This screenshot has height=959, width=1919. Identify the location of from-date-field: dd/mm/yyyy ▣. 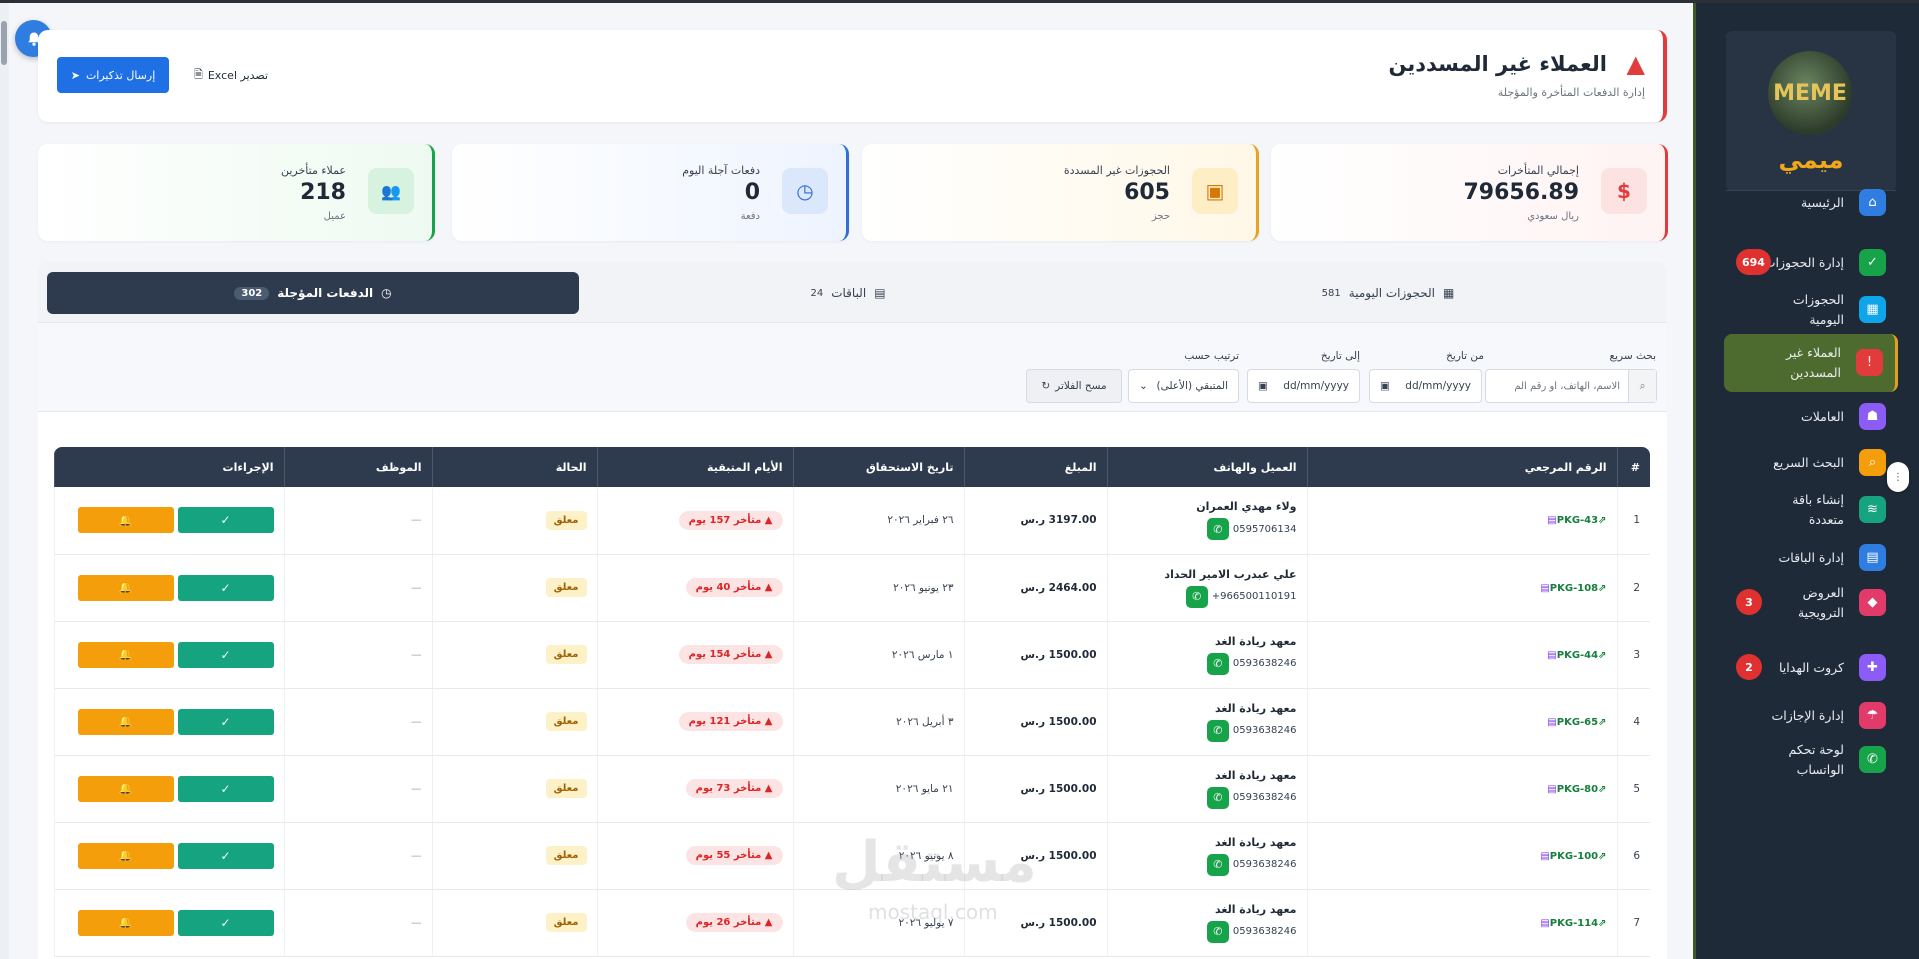
(1425, 386).